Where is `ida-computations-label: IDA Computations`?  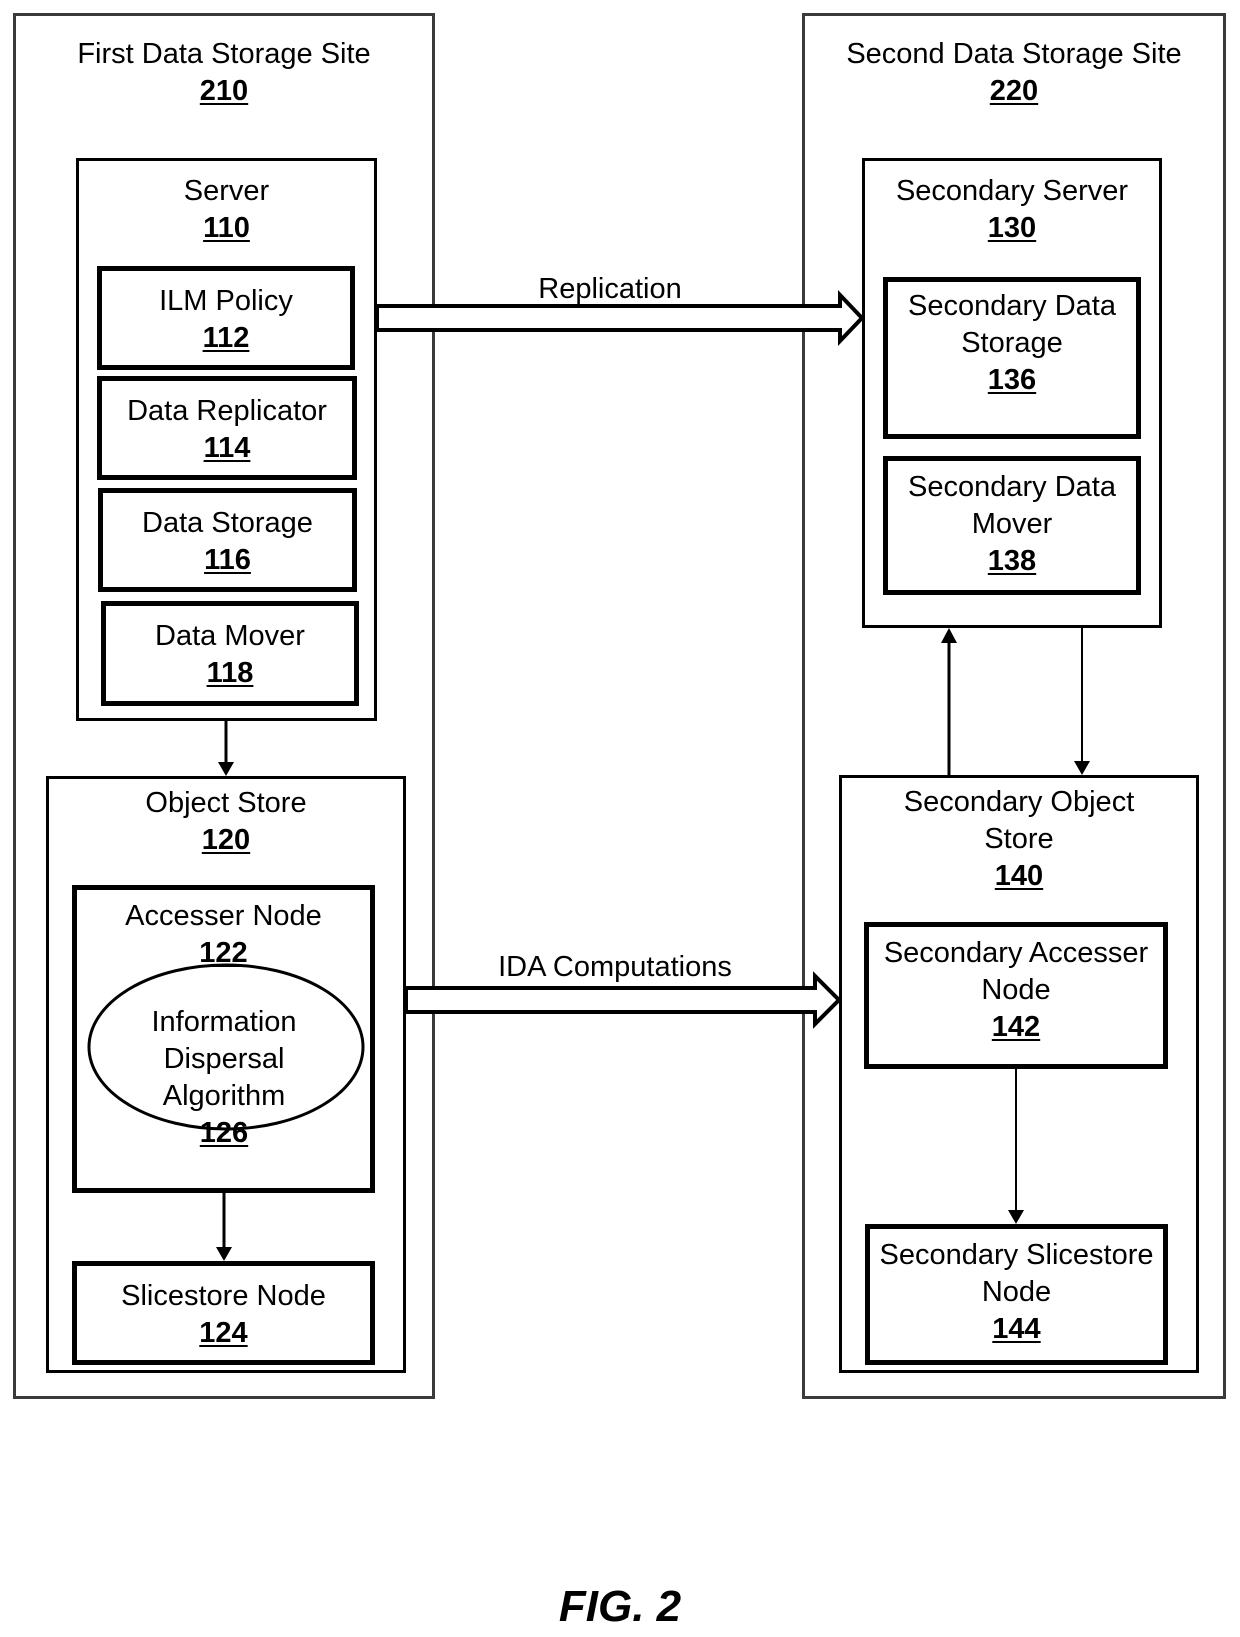
ida-computations-label: IDA Computations is located at coordinates (615, 967).